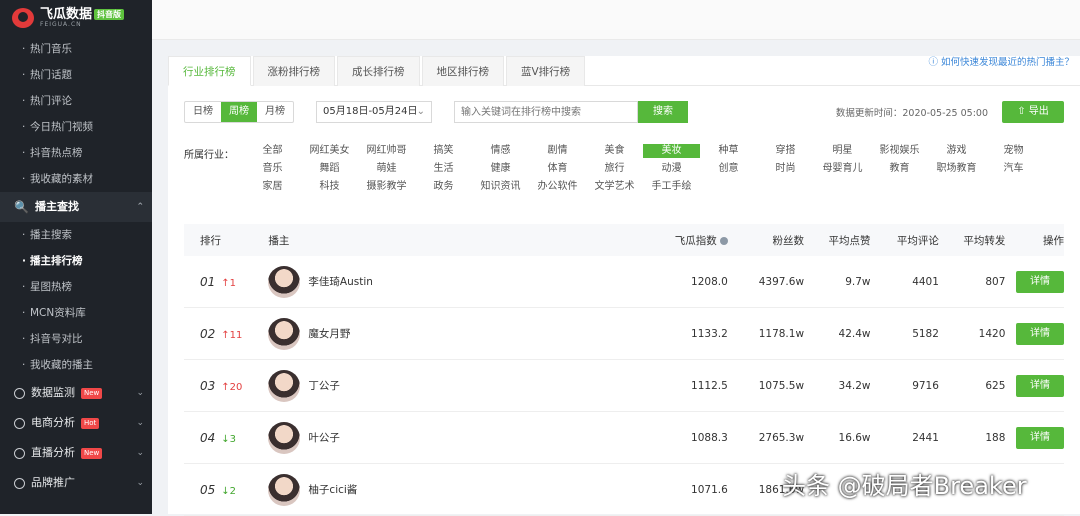 The height and width of the screenshot is (516, 1080). Describe the element at coordinates (899, 169) in the screenshot. I see `industry-option: 教育` at that location.